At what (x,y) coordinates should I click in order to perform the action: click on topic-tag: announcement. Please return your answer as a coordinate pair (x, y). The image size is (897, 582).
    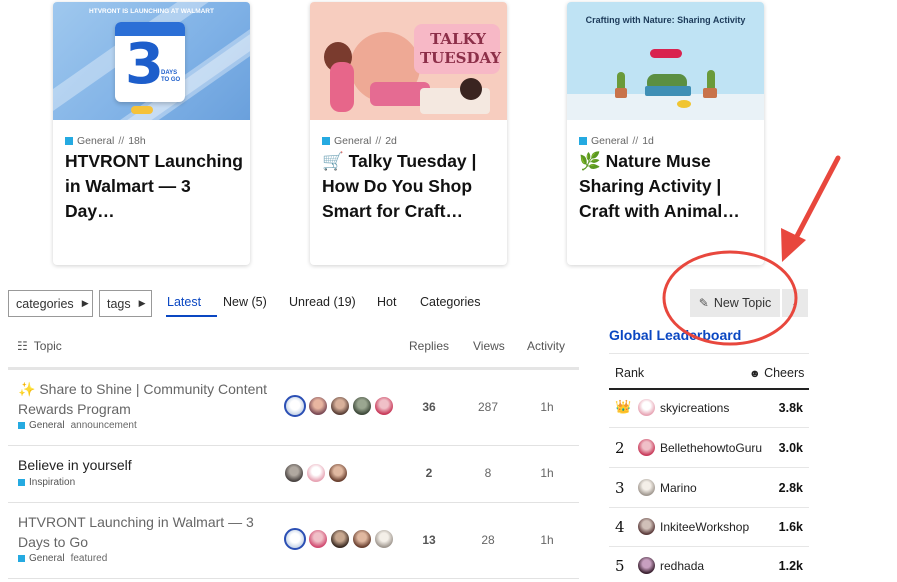
    Looking at the image, I should click on (104, 425).